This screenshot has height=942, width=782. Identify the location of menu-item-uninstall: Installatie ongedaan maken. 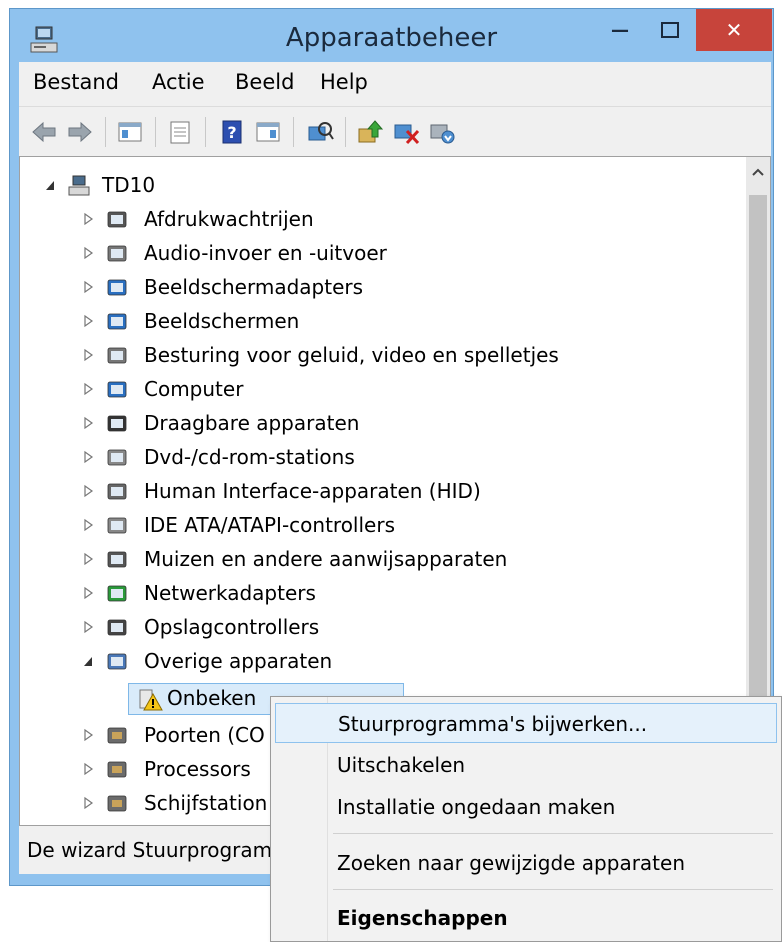
(526, 807).